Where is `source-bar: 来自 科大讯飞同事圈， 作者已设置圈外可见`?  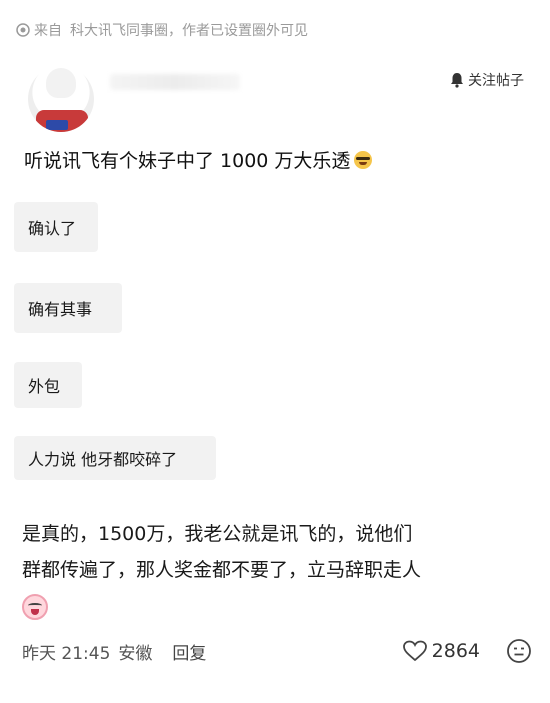 source-bar: 来自 科大讯飞同事圈， 作者已设置圈外可见 is located at coordinates (162, 30).